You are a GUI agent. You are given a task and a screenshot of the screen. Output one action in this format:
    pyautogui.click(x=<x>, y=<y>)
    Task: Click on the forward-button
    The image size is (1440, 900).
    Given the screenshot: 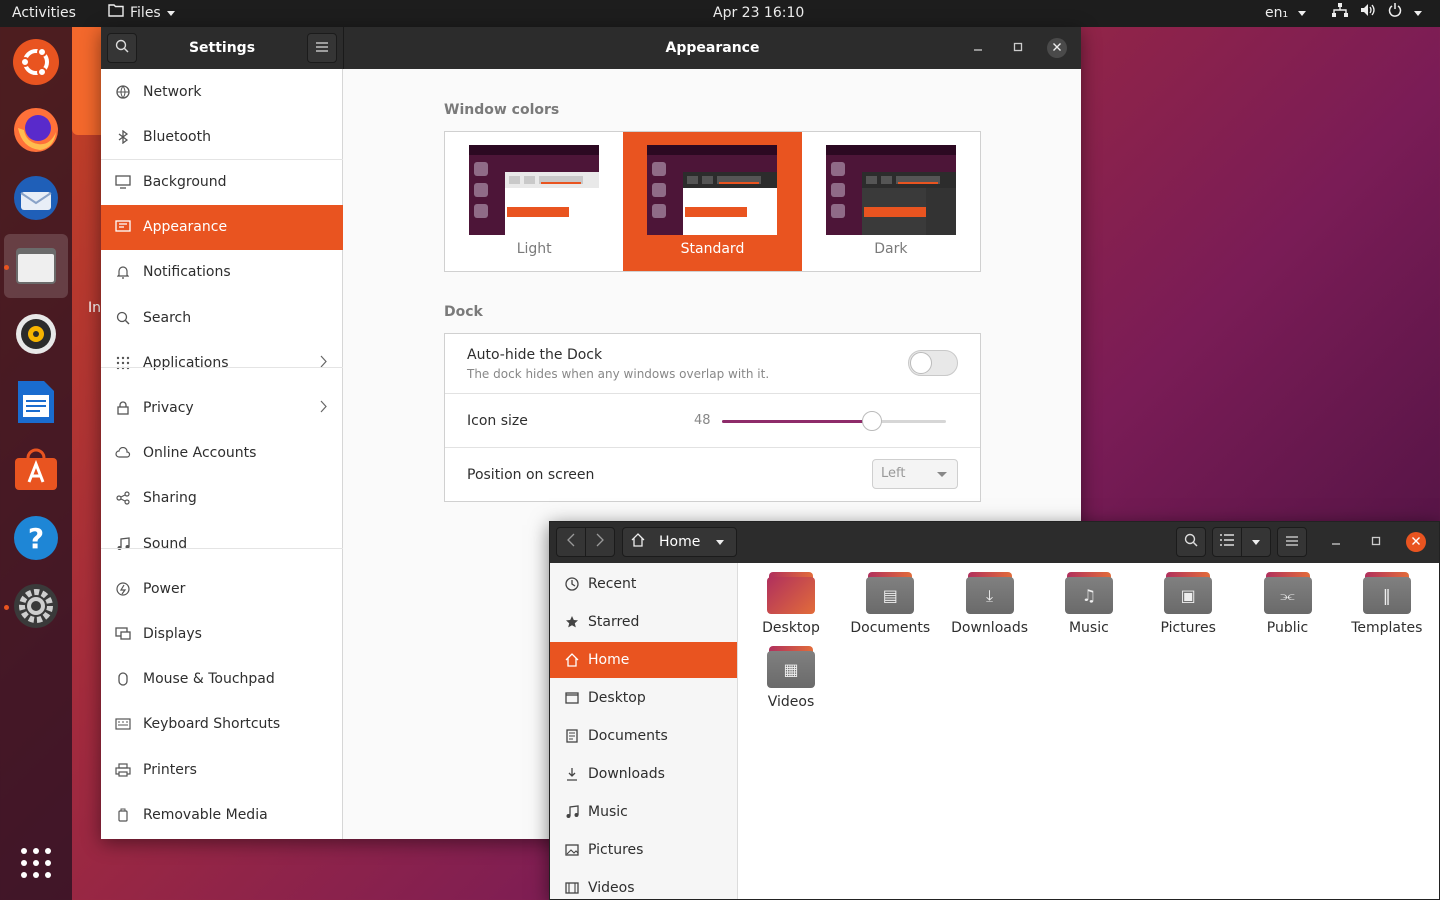 What is the action you would take?
    pyautogui.click(x=600, y=542)
    